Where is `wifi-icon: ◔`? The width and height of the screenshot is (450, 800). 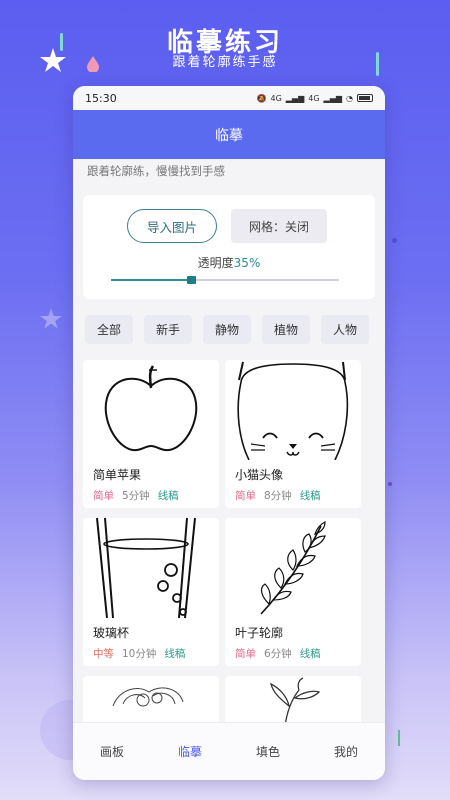 wifi-icon: ◔ is located at coordinates (349, 98).